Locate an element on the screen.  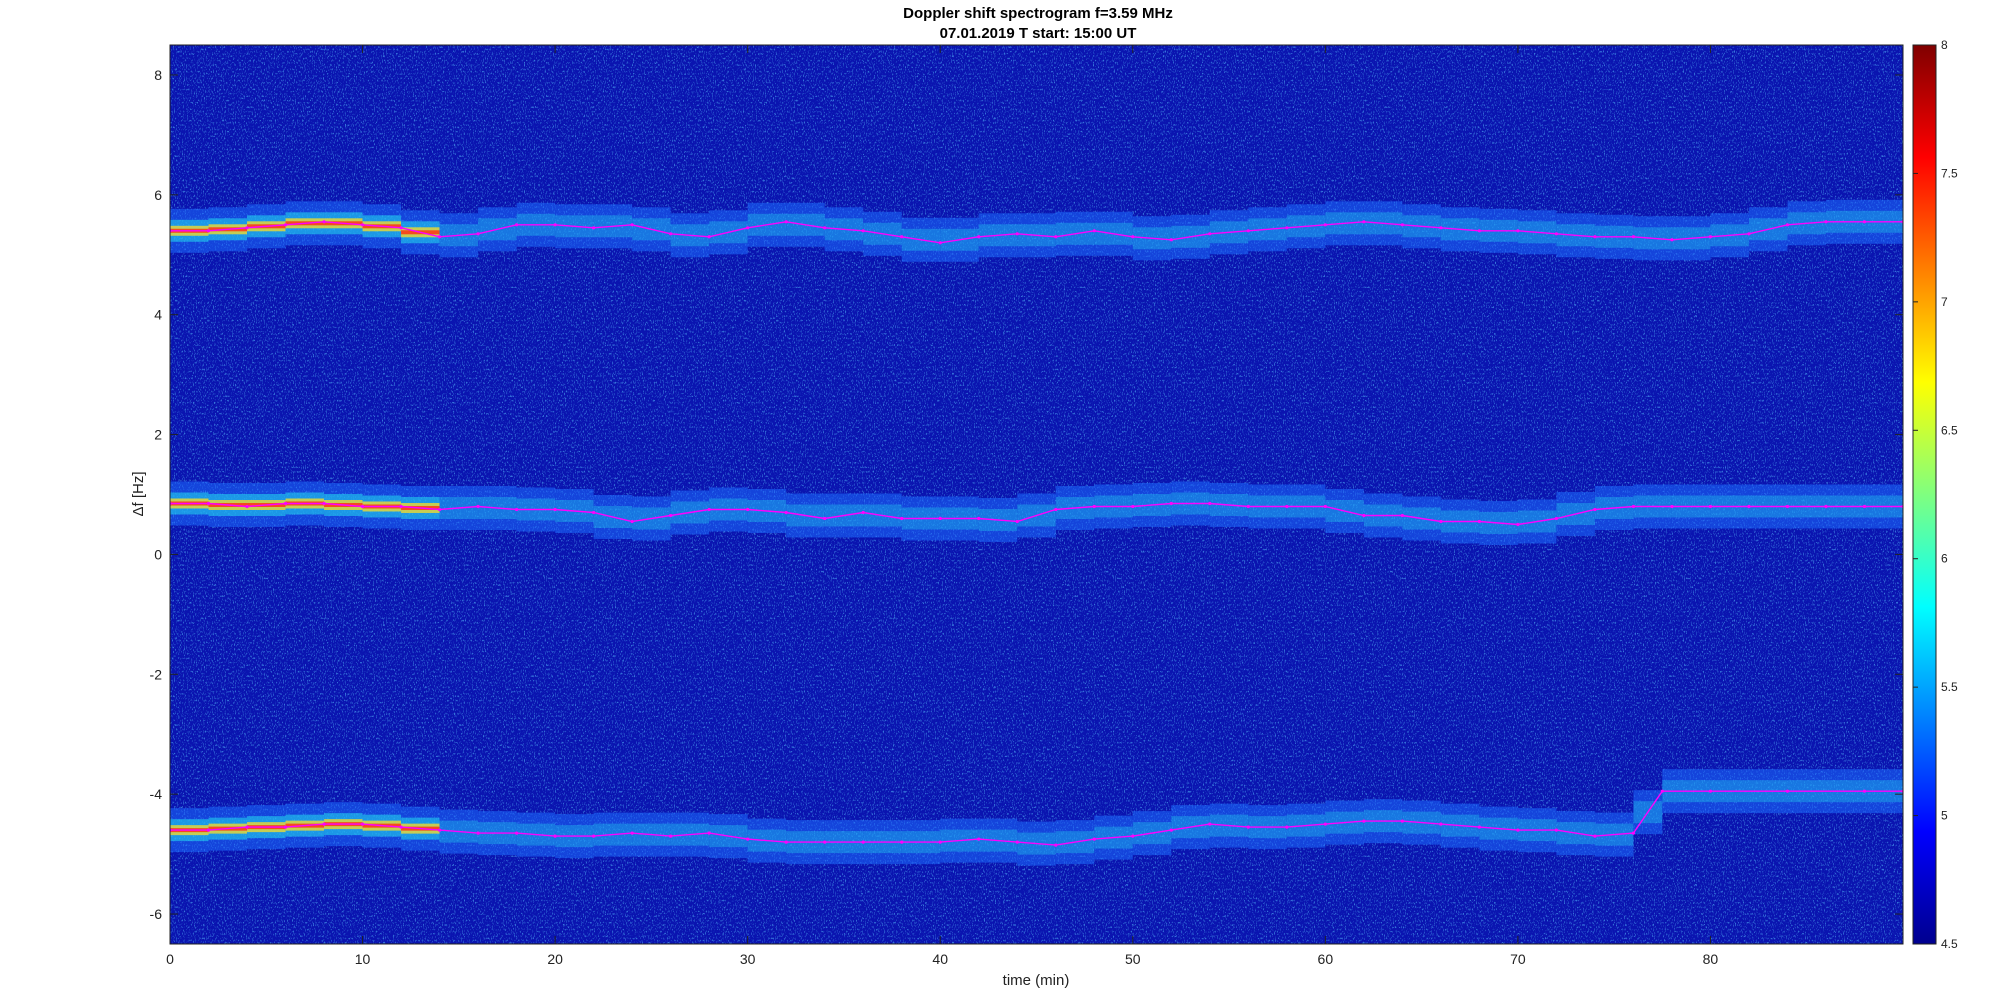
x-tick-label: 60 is located at coordinates (1326, 959).